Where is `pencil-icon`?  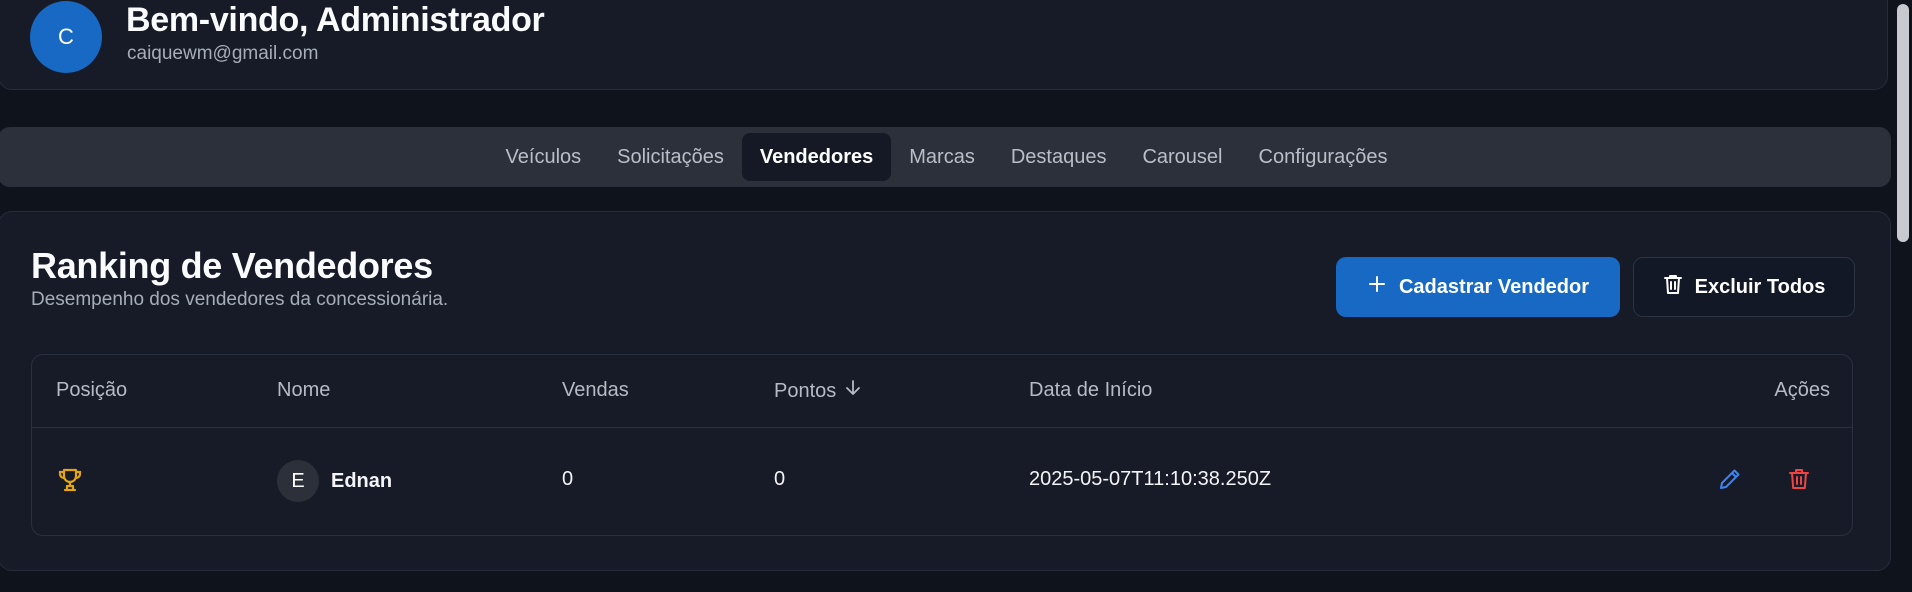 pencil-icon is located at coordinates (1730, 481).